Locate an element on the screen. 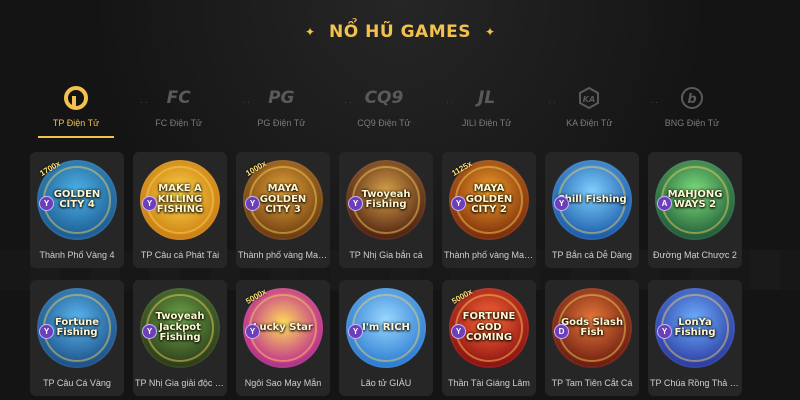  tp-logo-icon is located at coordinates (76, 98).